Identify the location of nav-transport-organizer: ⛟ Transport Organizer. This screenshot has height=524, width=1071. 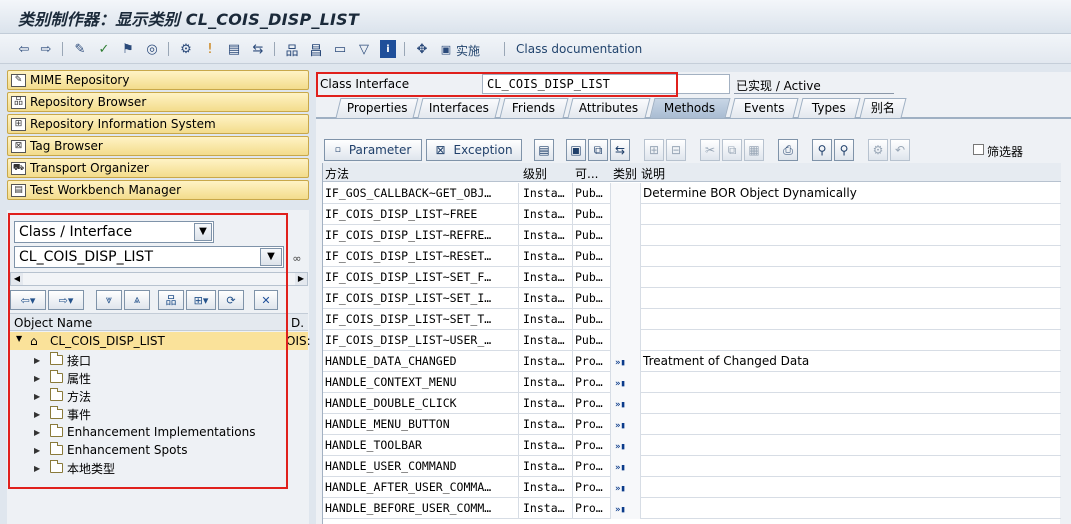
(158, 168).